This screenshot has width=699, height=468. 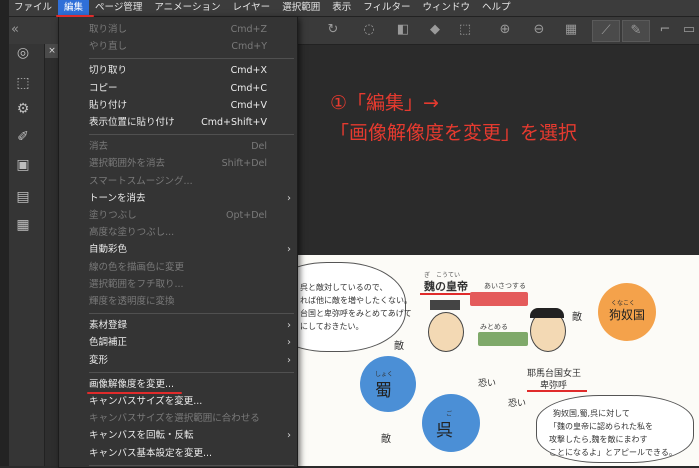 What do you see at coordinates (74, 8) in the screenshot?
I see `menu-item-1: 編集` at bounding box center [74, 8].